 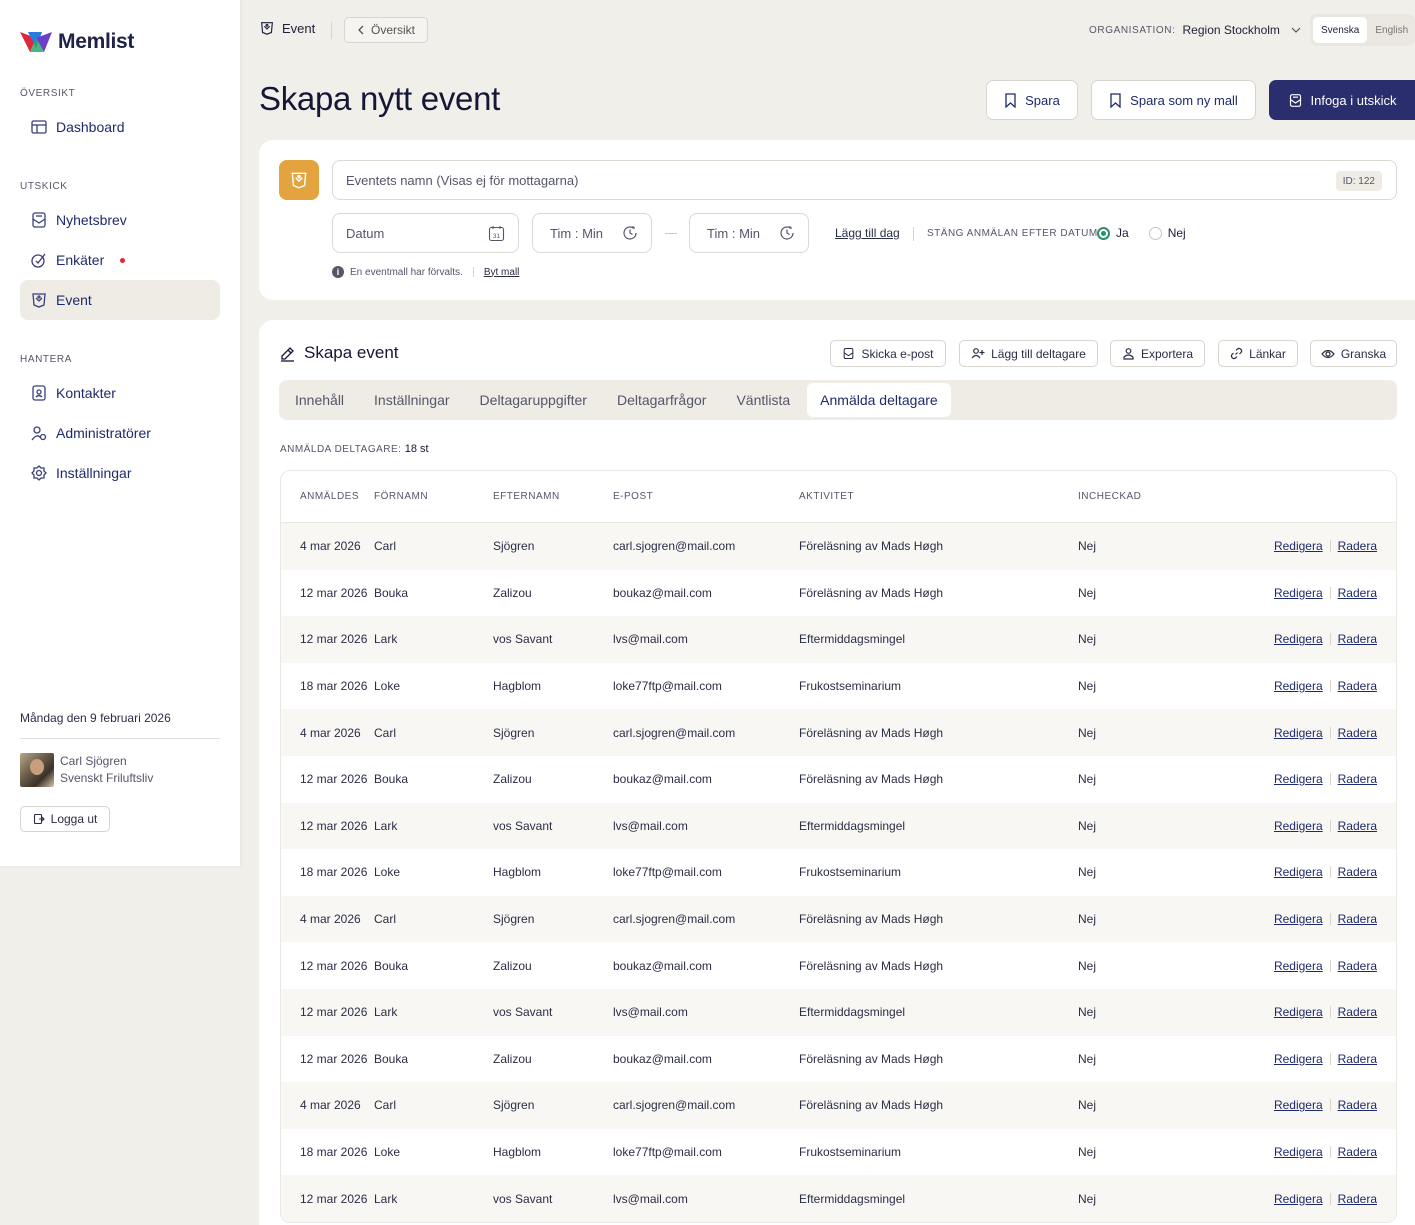 I want to click on column-header-last-name: EFTERNAMN, so click(x=553, y=496).